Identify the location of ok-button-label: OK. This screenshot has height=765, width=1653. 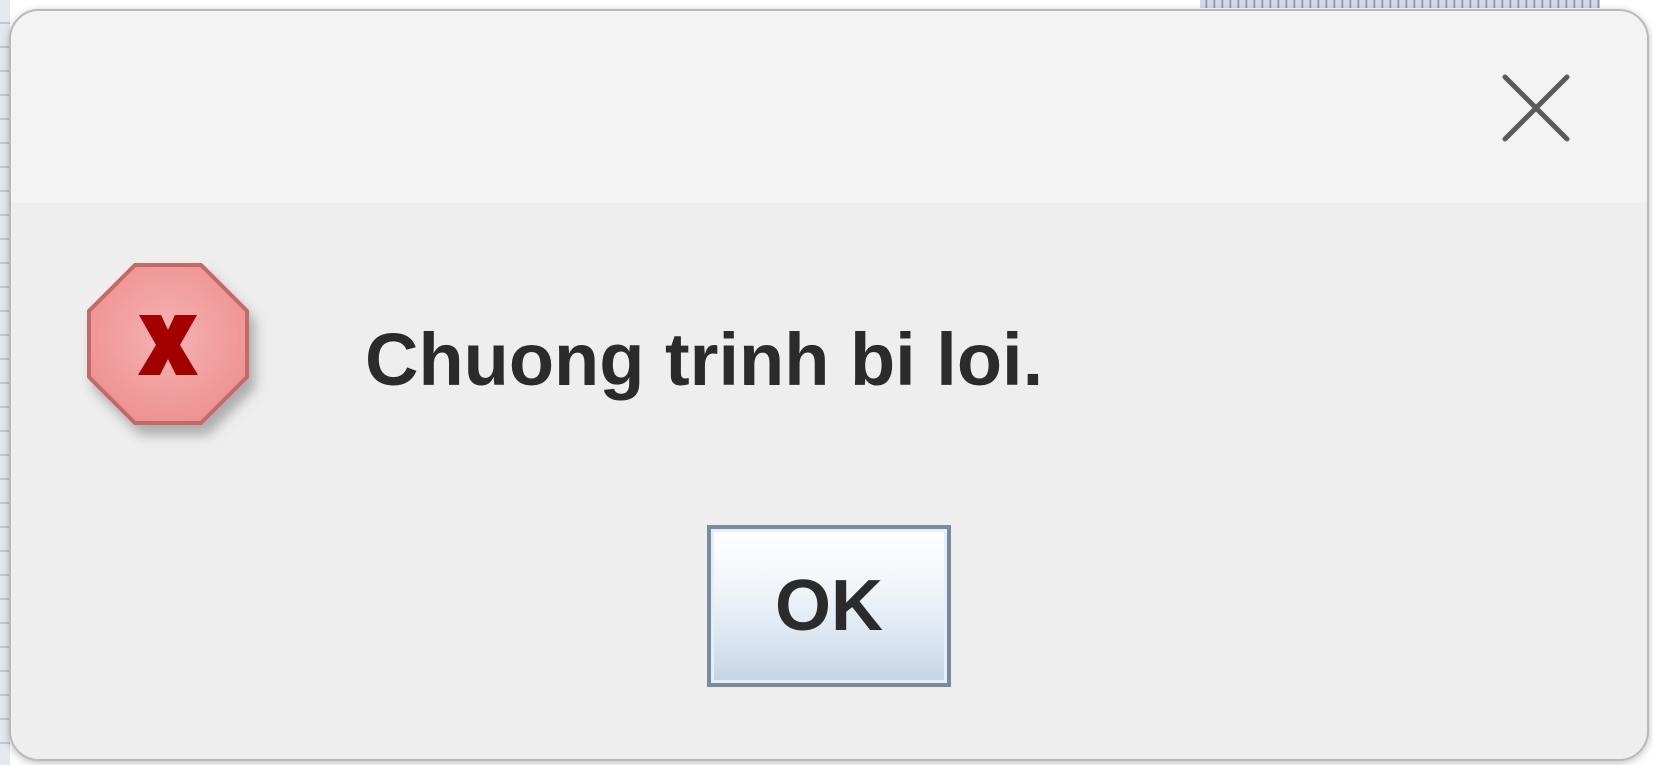
(829, 606).